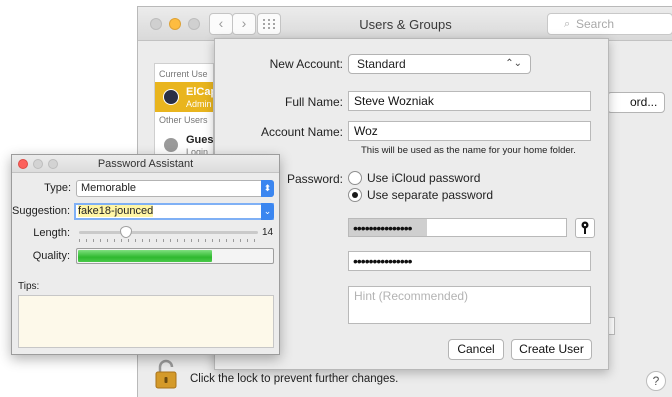  Describe the element at coordinates (383, 261) in the screenshot. I see `verify-value: •••••••••••••••` at that location.